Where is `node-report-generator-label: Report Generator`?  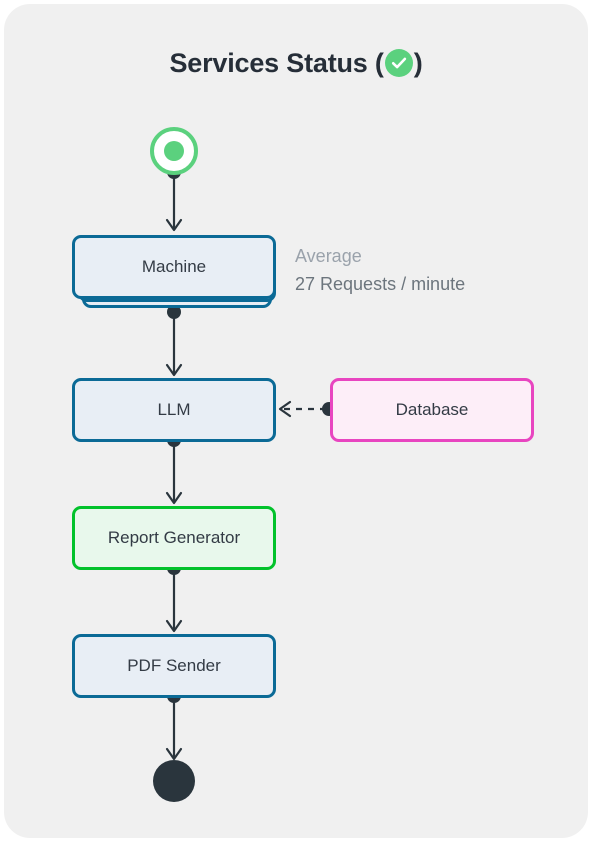
node-report-generator-label: Report Generator is located at coordinates (174, 537).